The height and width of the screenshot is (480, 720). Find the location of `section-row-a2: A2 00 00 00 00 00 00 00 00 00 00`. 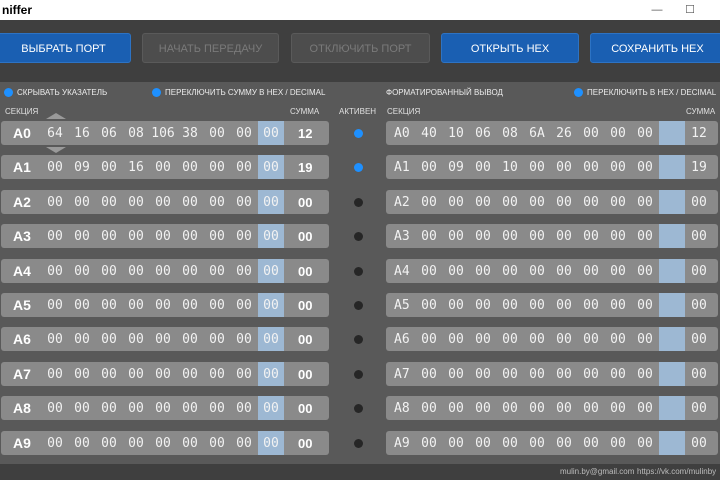

section-row-a2: A2 00 00 00 00 00 00 00 00 00 00 is located at coordinates (165, 202).